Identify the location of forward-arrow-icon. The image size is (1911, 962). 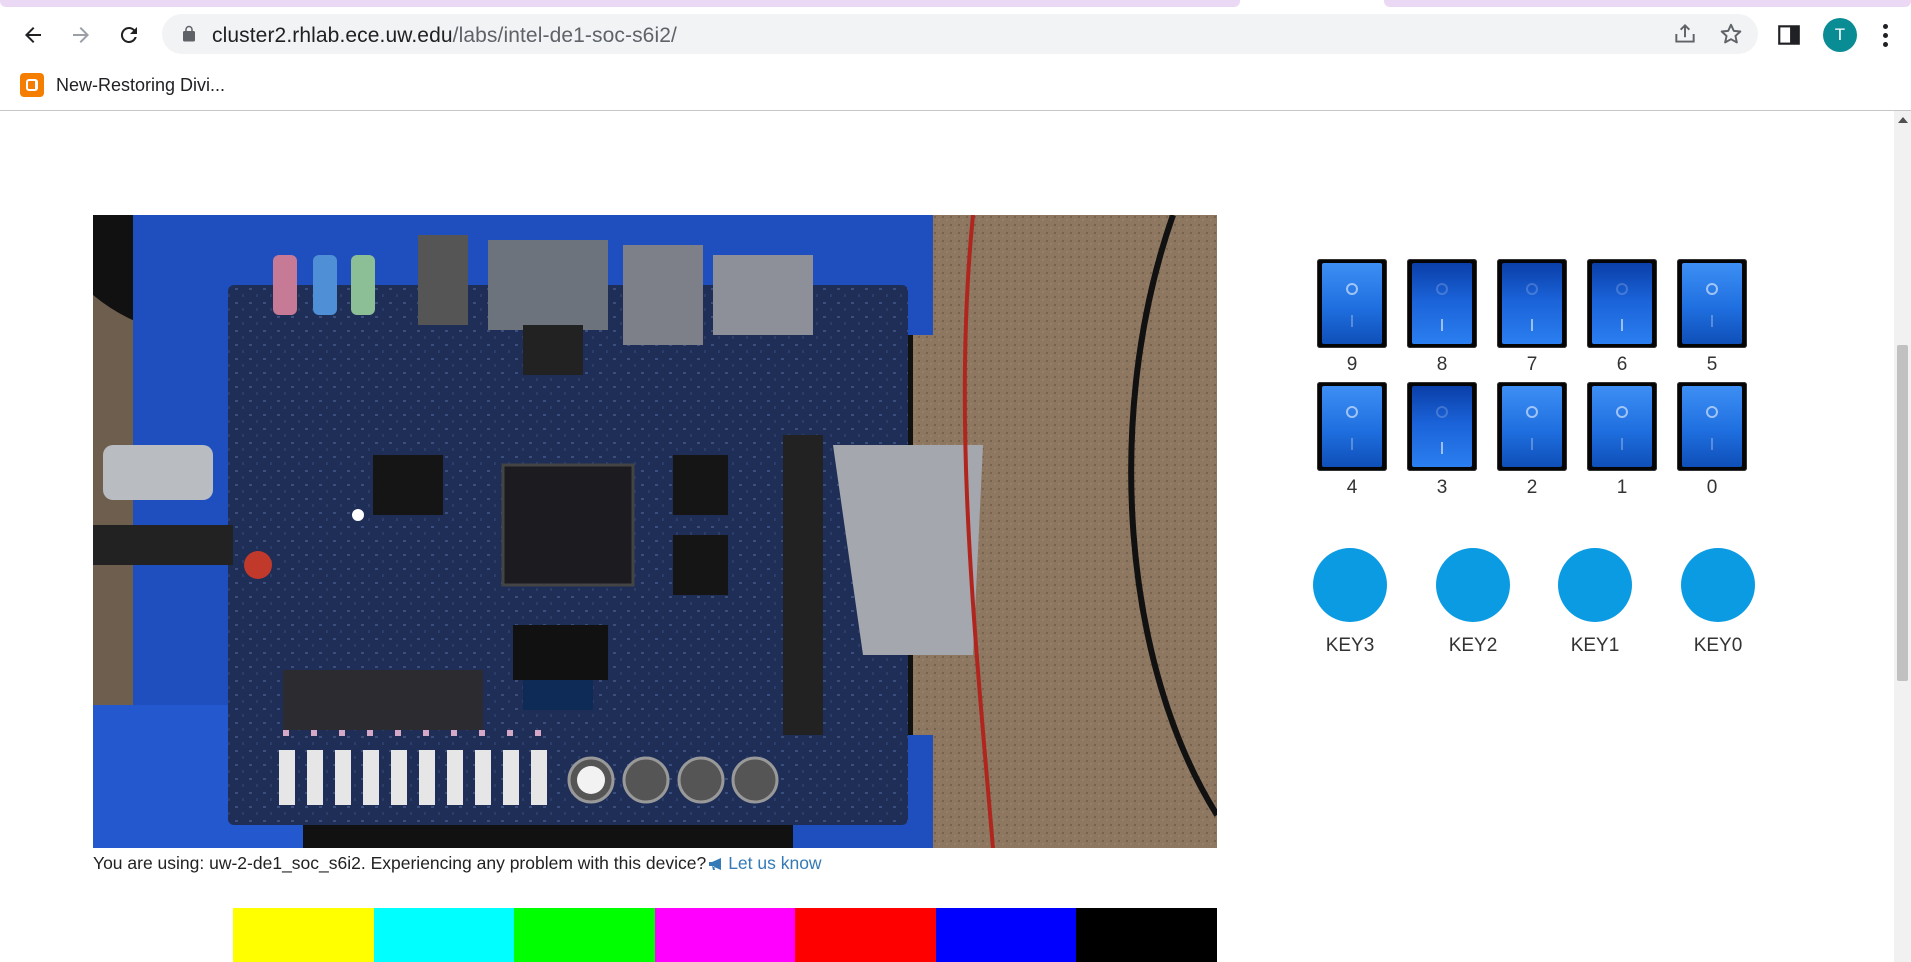
(81, 35).